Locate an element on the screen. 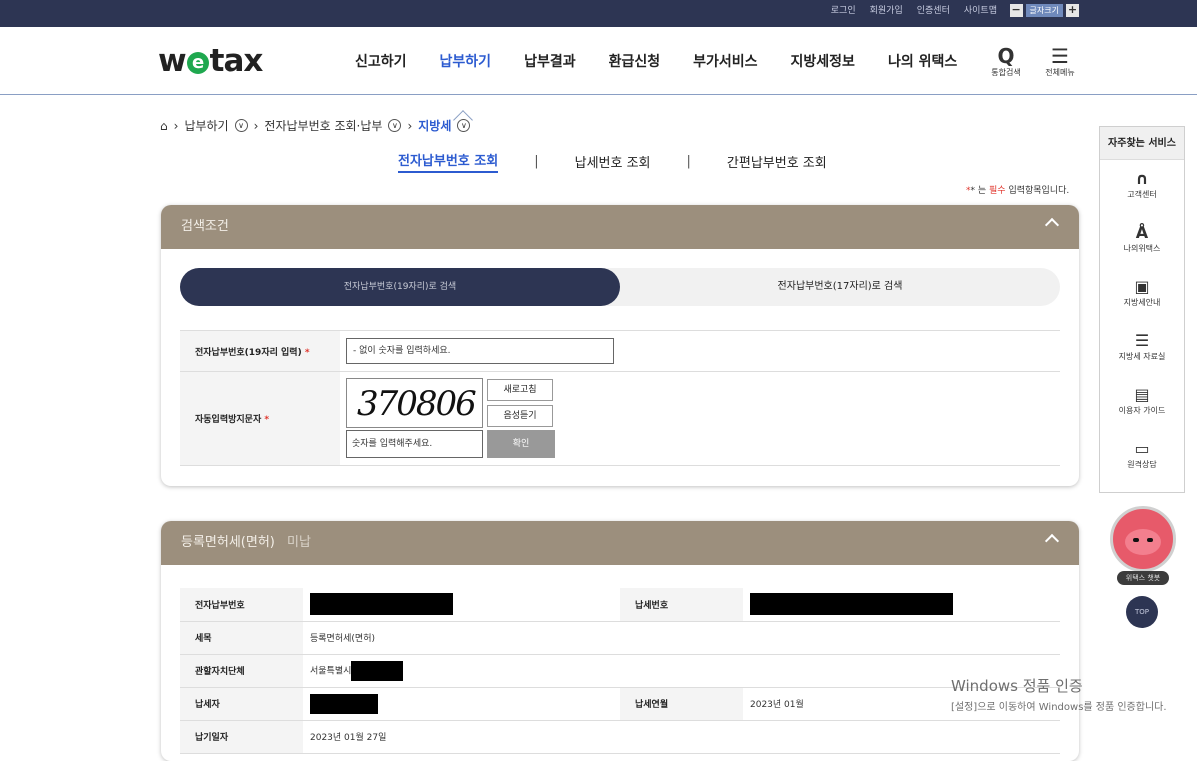 The height and width of the screenshot is (761, 1197). home-icon: ⌂ is located at coordinates (164, 126).